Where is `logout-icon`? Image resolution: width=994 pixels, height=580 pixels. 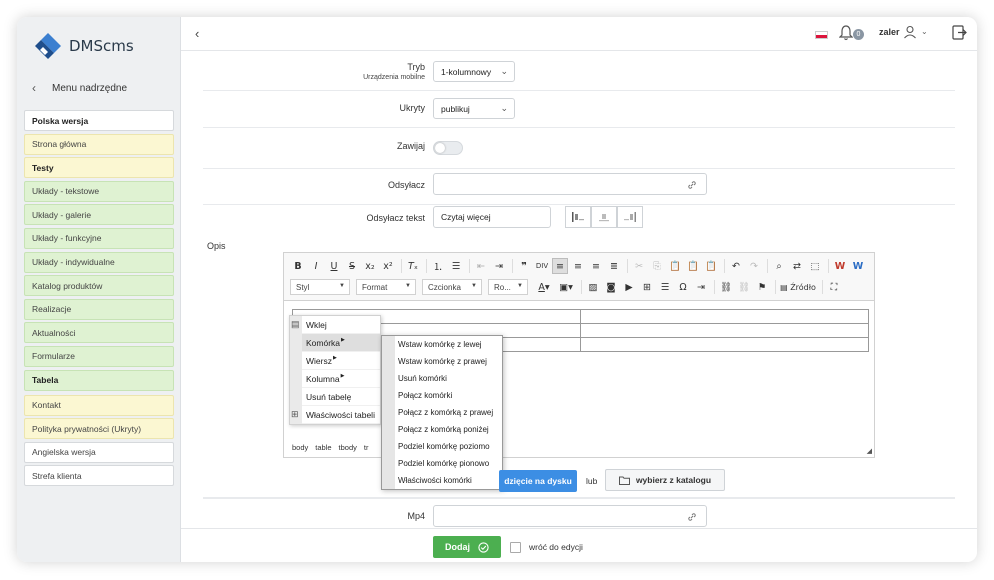 logout-icon is located at coordinates (959, 32).